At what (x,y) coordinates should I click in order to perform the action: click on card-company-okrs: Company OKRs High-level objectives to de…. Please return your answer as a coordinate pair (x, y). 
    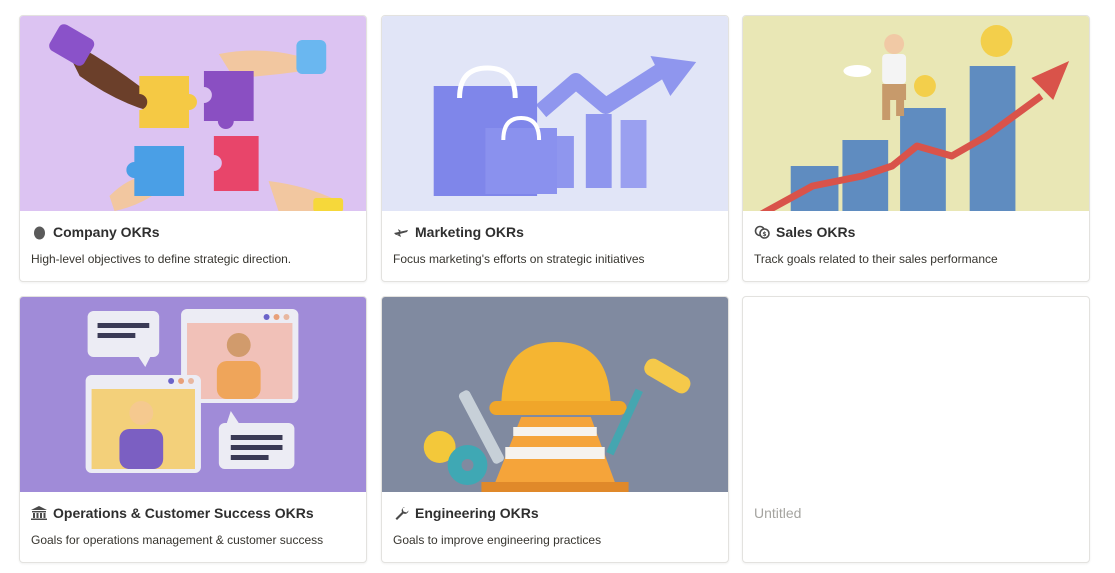
    Looking at the image, I should click on (193, 148).